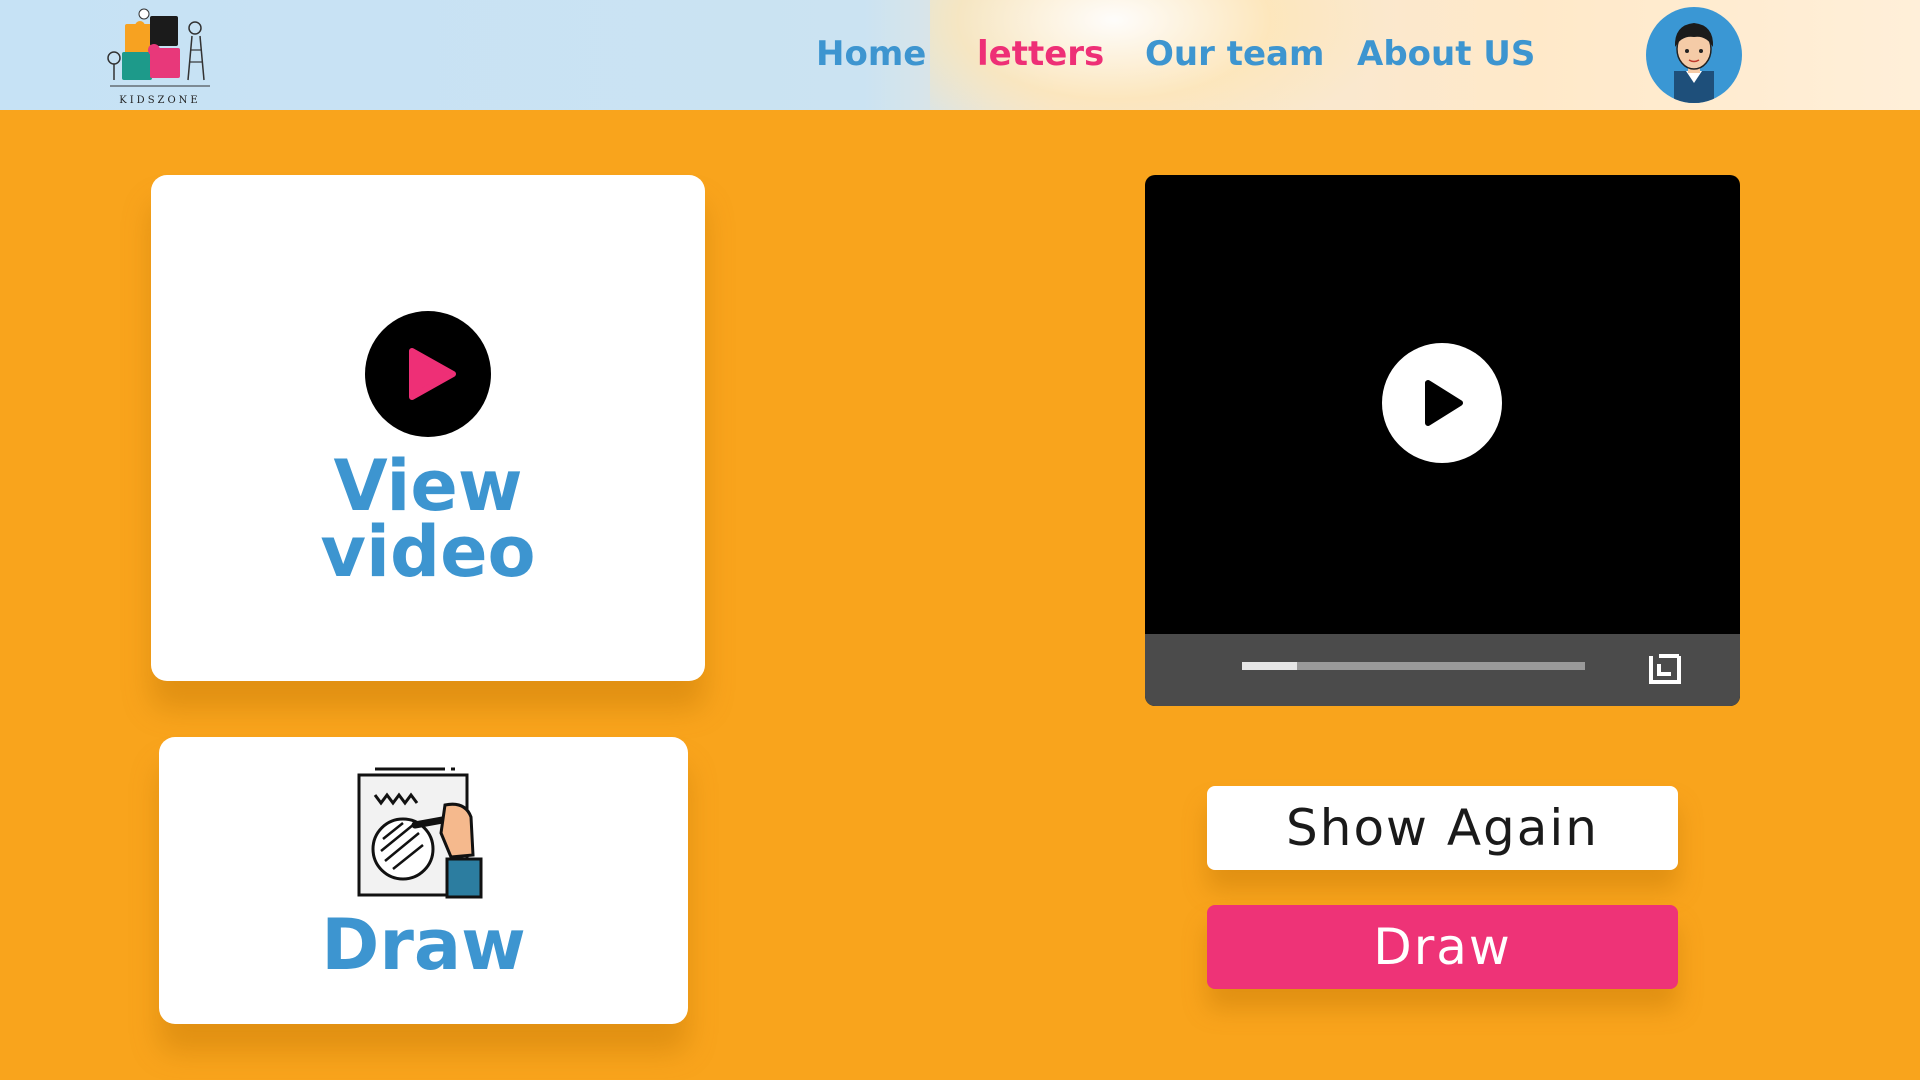 Image resolution: width=1920 pixels, height=1080 pixels. Describe the element at coordinates (871, 54) in the screenshot. I see `nav-home: Home` at that location.